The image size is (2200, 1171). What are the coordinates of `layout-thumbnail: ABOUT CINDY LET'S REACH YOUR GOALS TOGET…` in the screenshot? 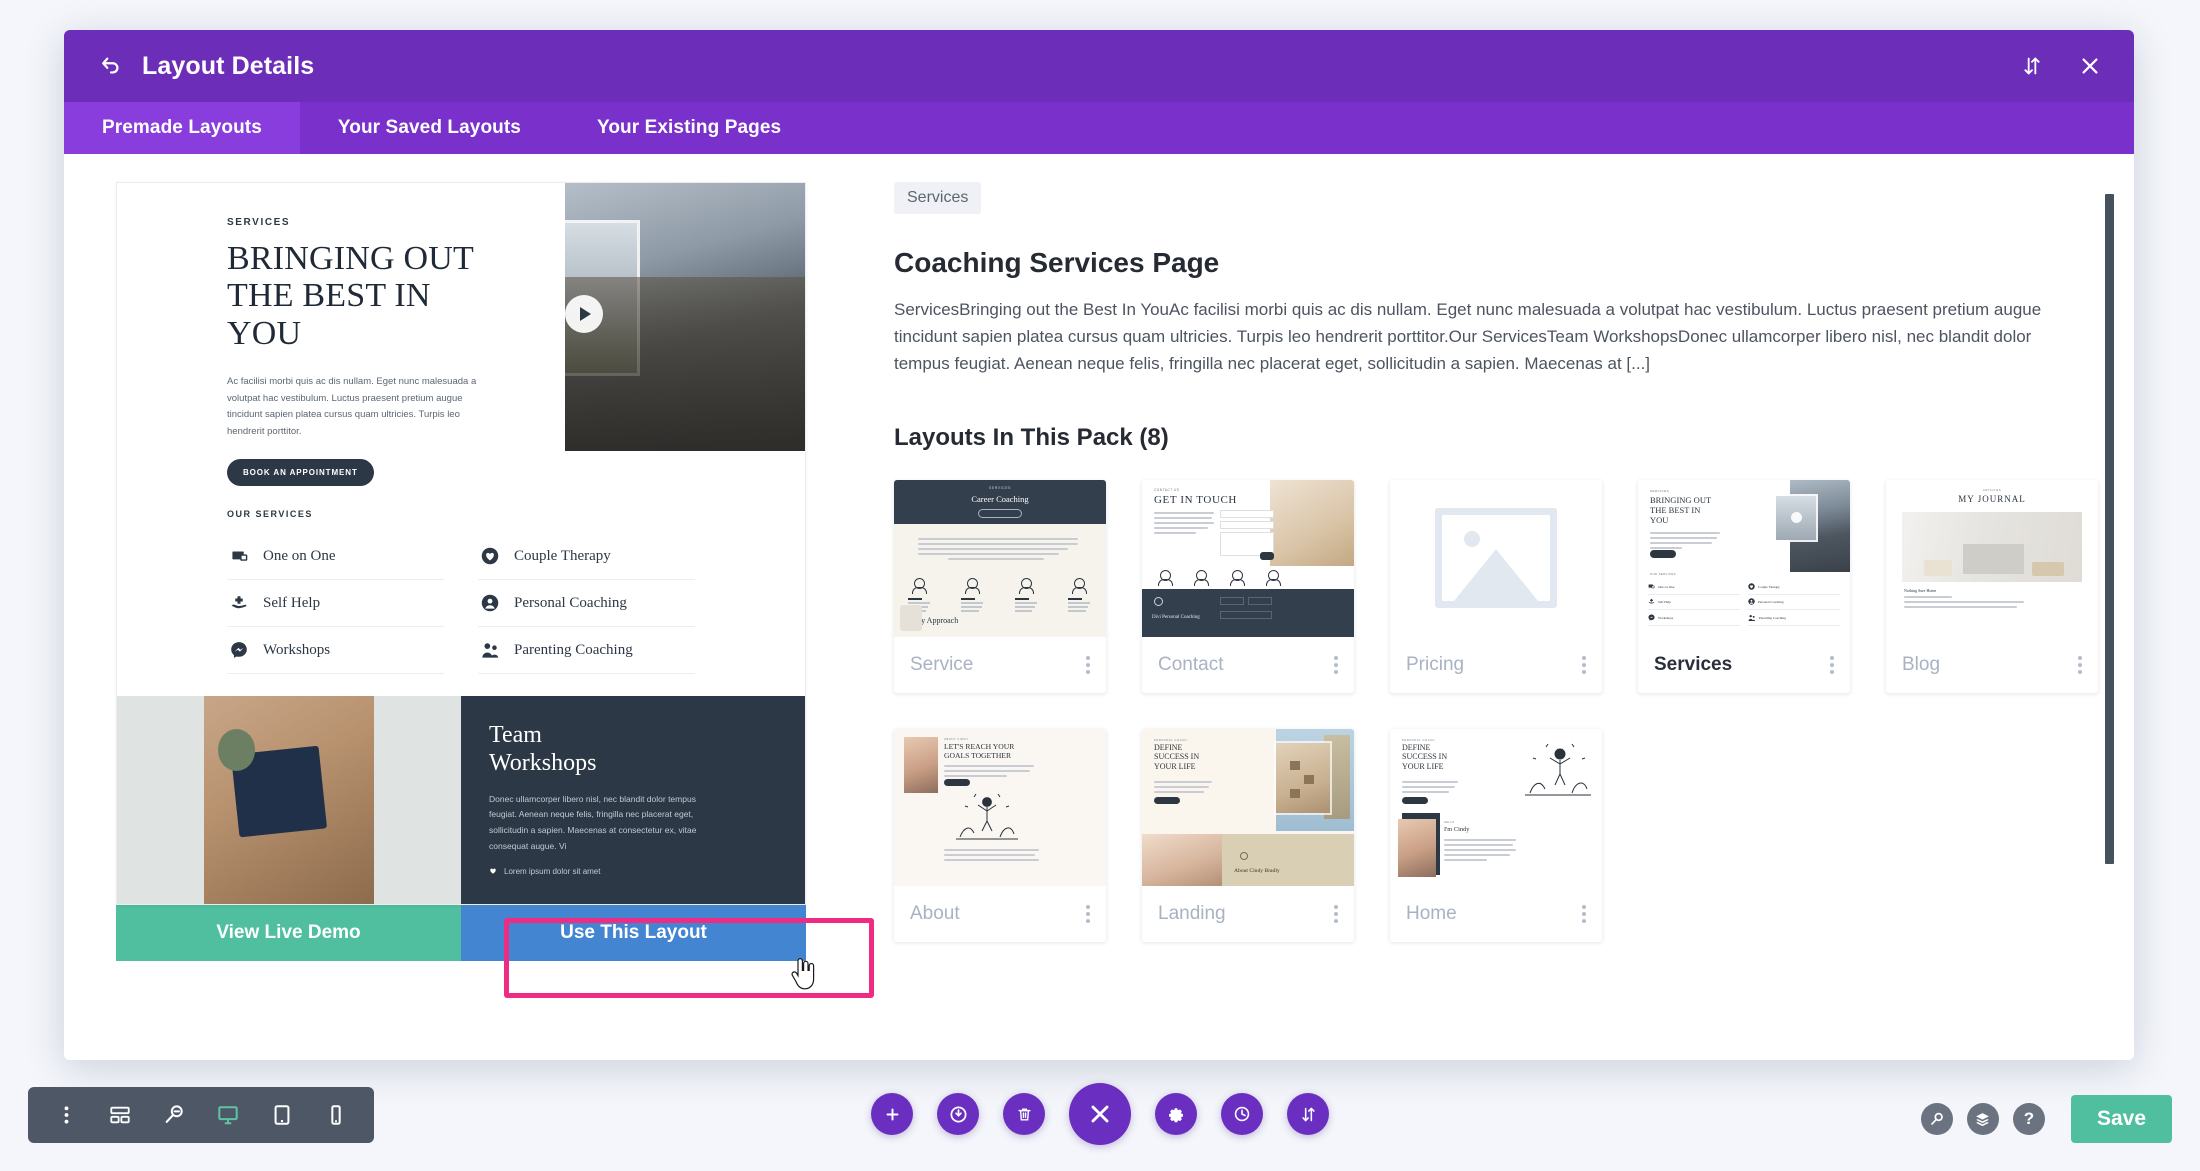 It's located at (1000, 807).